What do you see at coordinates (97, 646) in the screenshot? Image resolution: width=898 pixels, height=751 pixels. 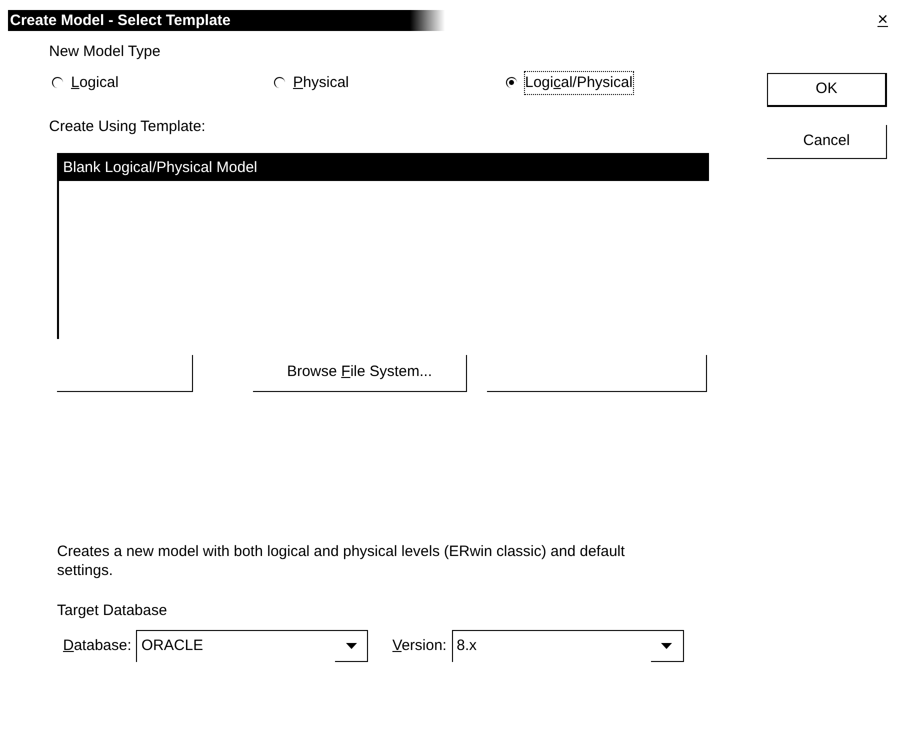 I see `field-label: Database:` at bounding box center [97, 646].